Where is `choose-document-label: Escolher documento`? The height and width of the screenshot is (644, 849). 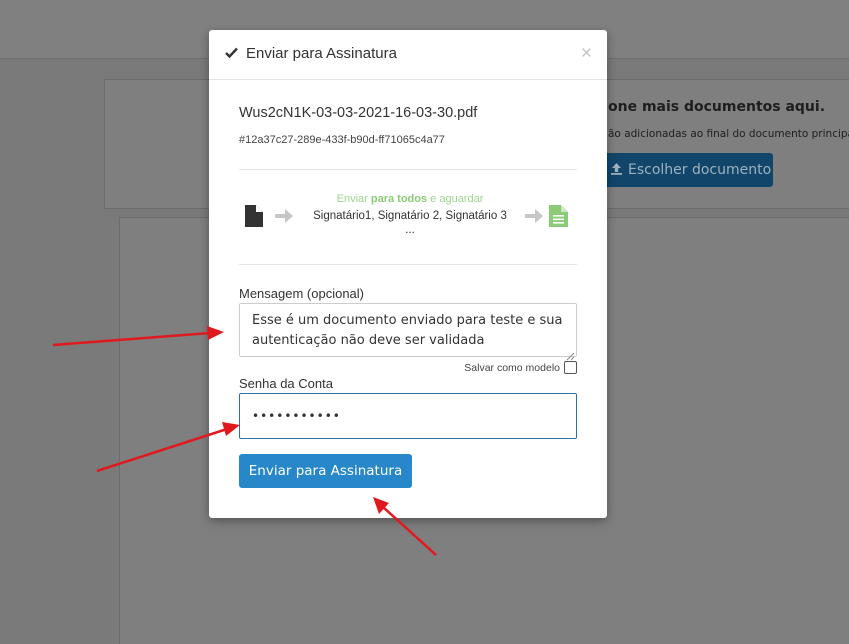
choose-document-label: Escolher documento is located at coordinates (700, 170).